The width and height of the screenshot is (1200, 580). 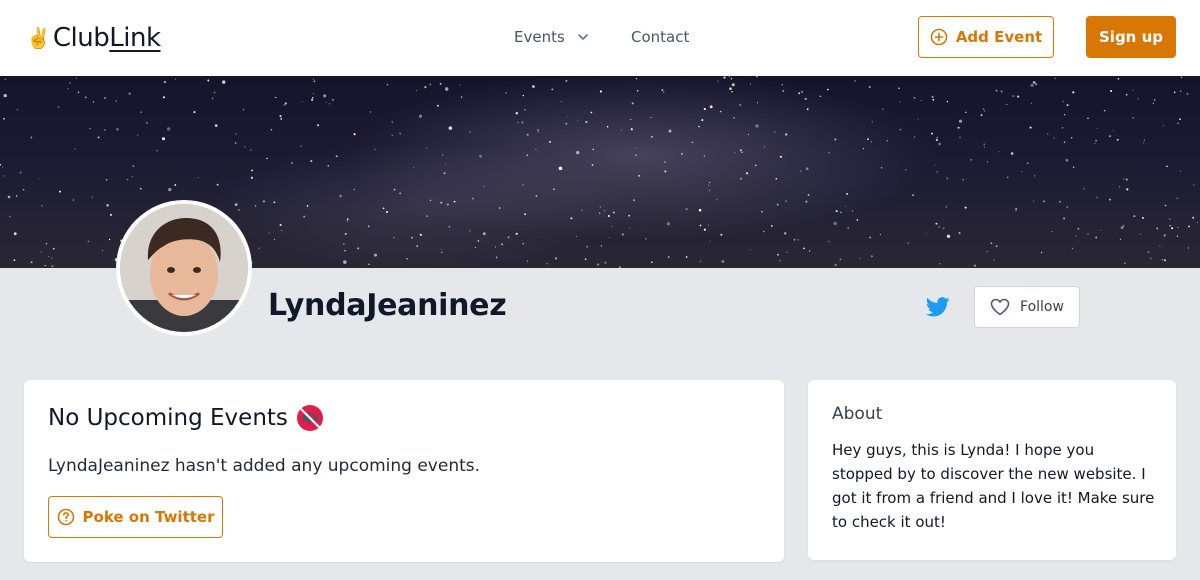 What do you see at coordinates (939, 37) in the screenshot?
I see `plus-circle-icon` at bounding box center [939, 37].